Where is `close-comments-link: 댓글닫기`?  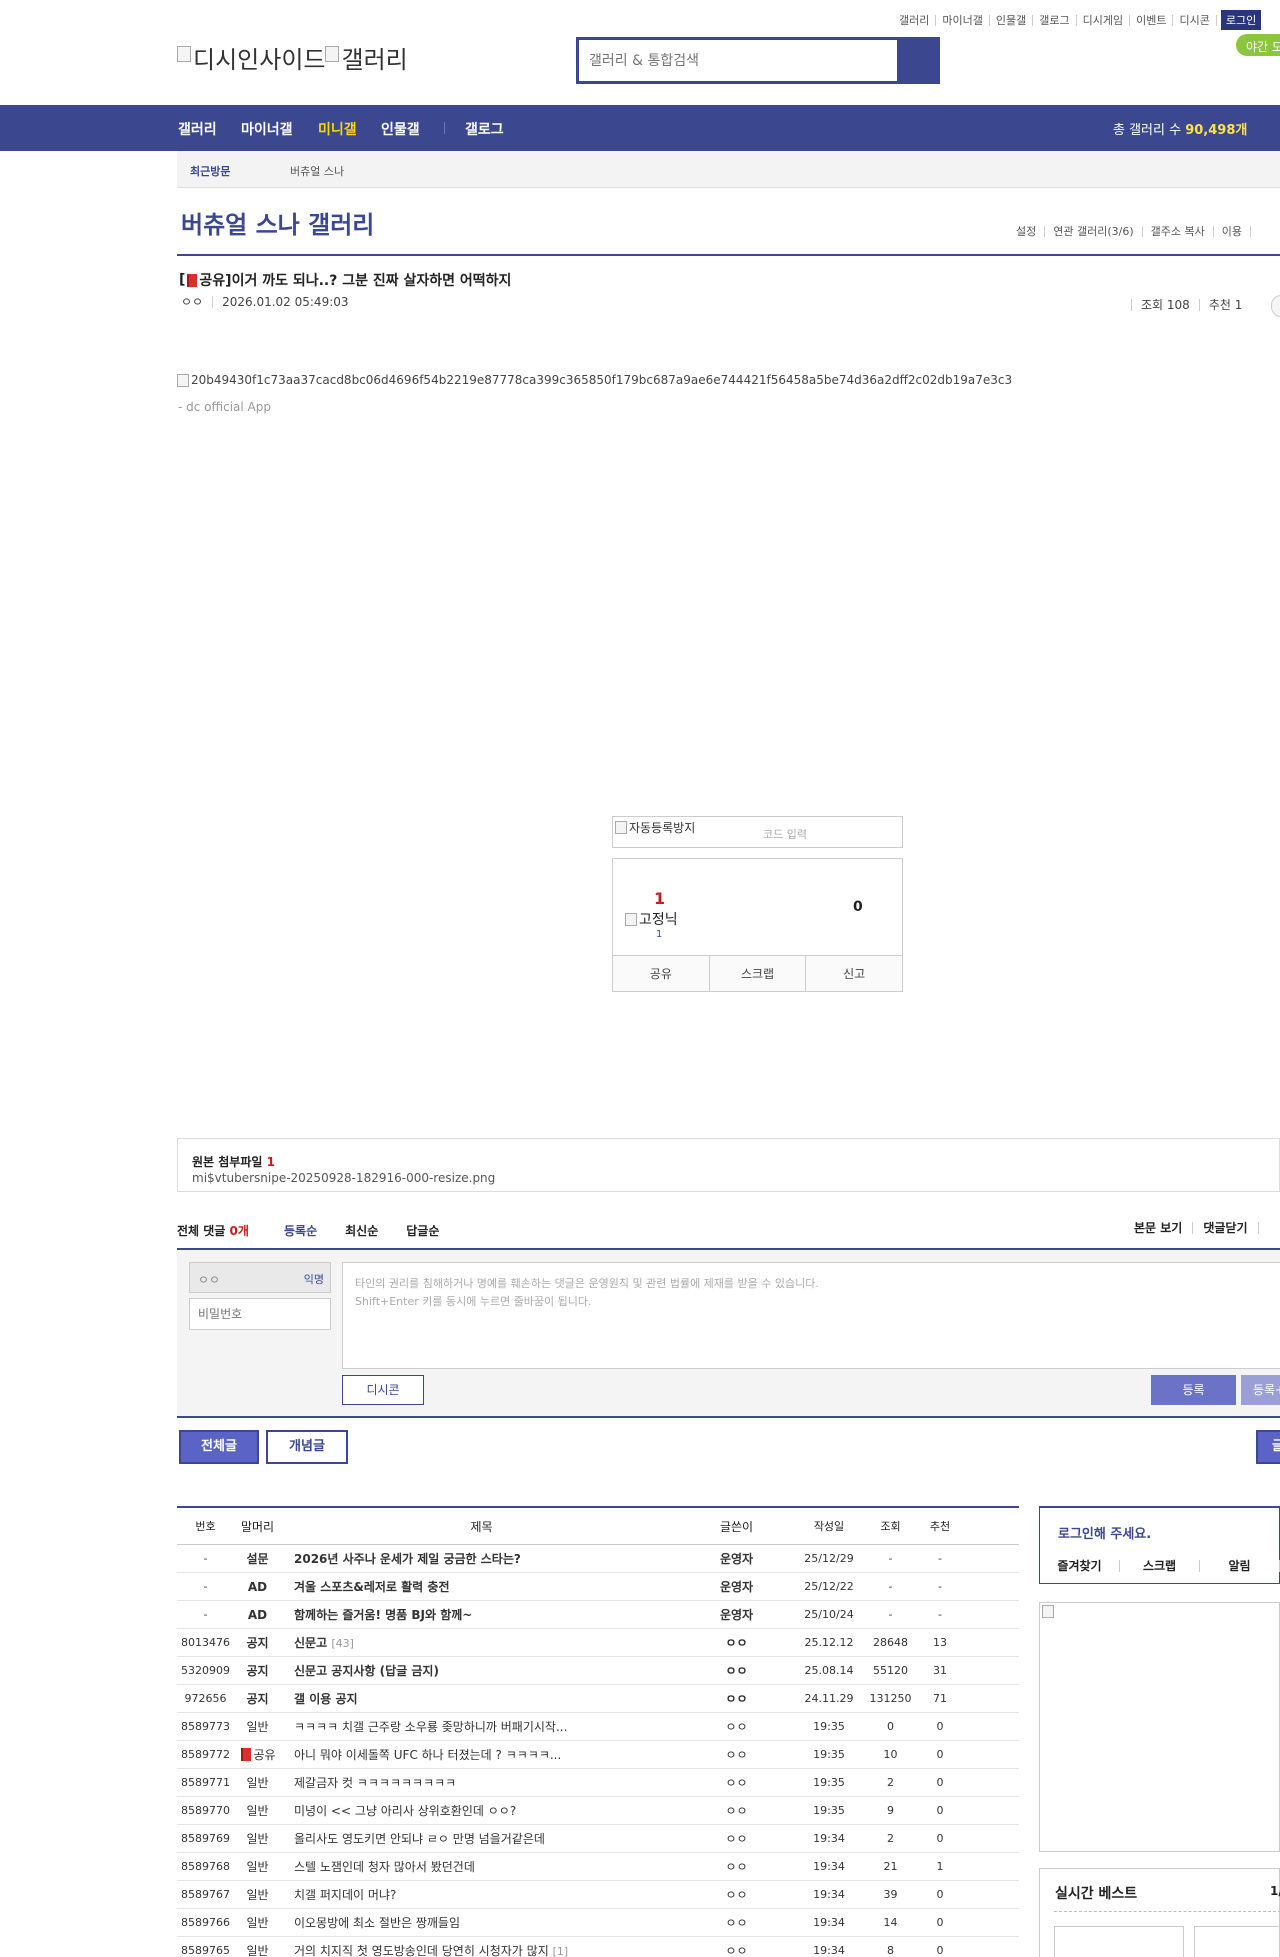 close-comments-link: 댓글닫기 is located at coordinates (1226, 1228).